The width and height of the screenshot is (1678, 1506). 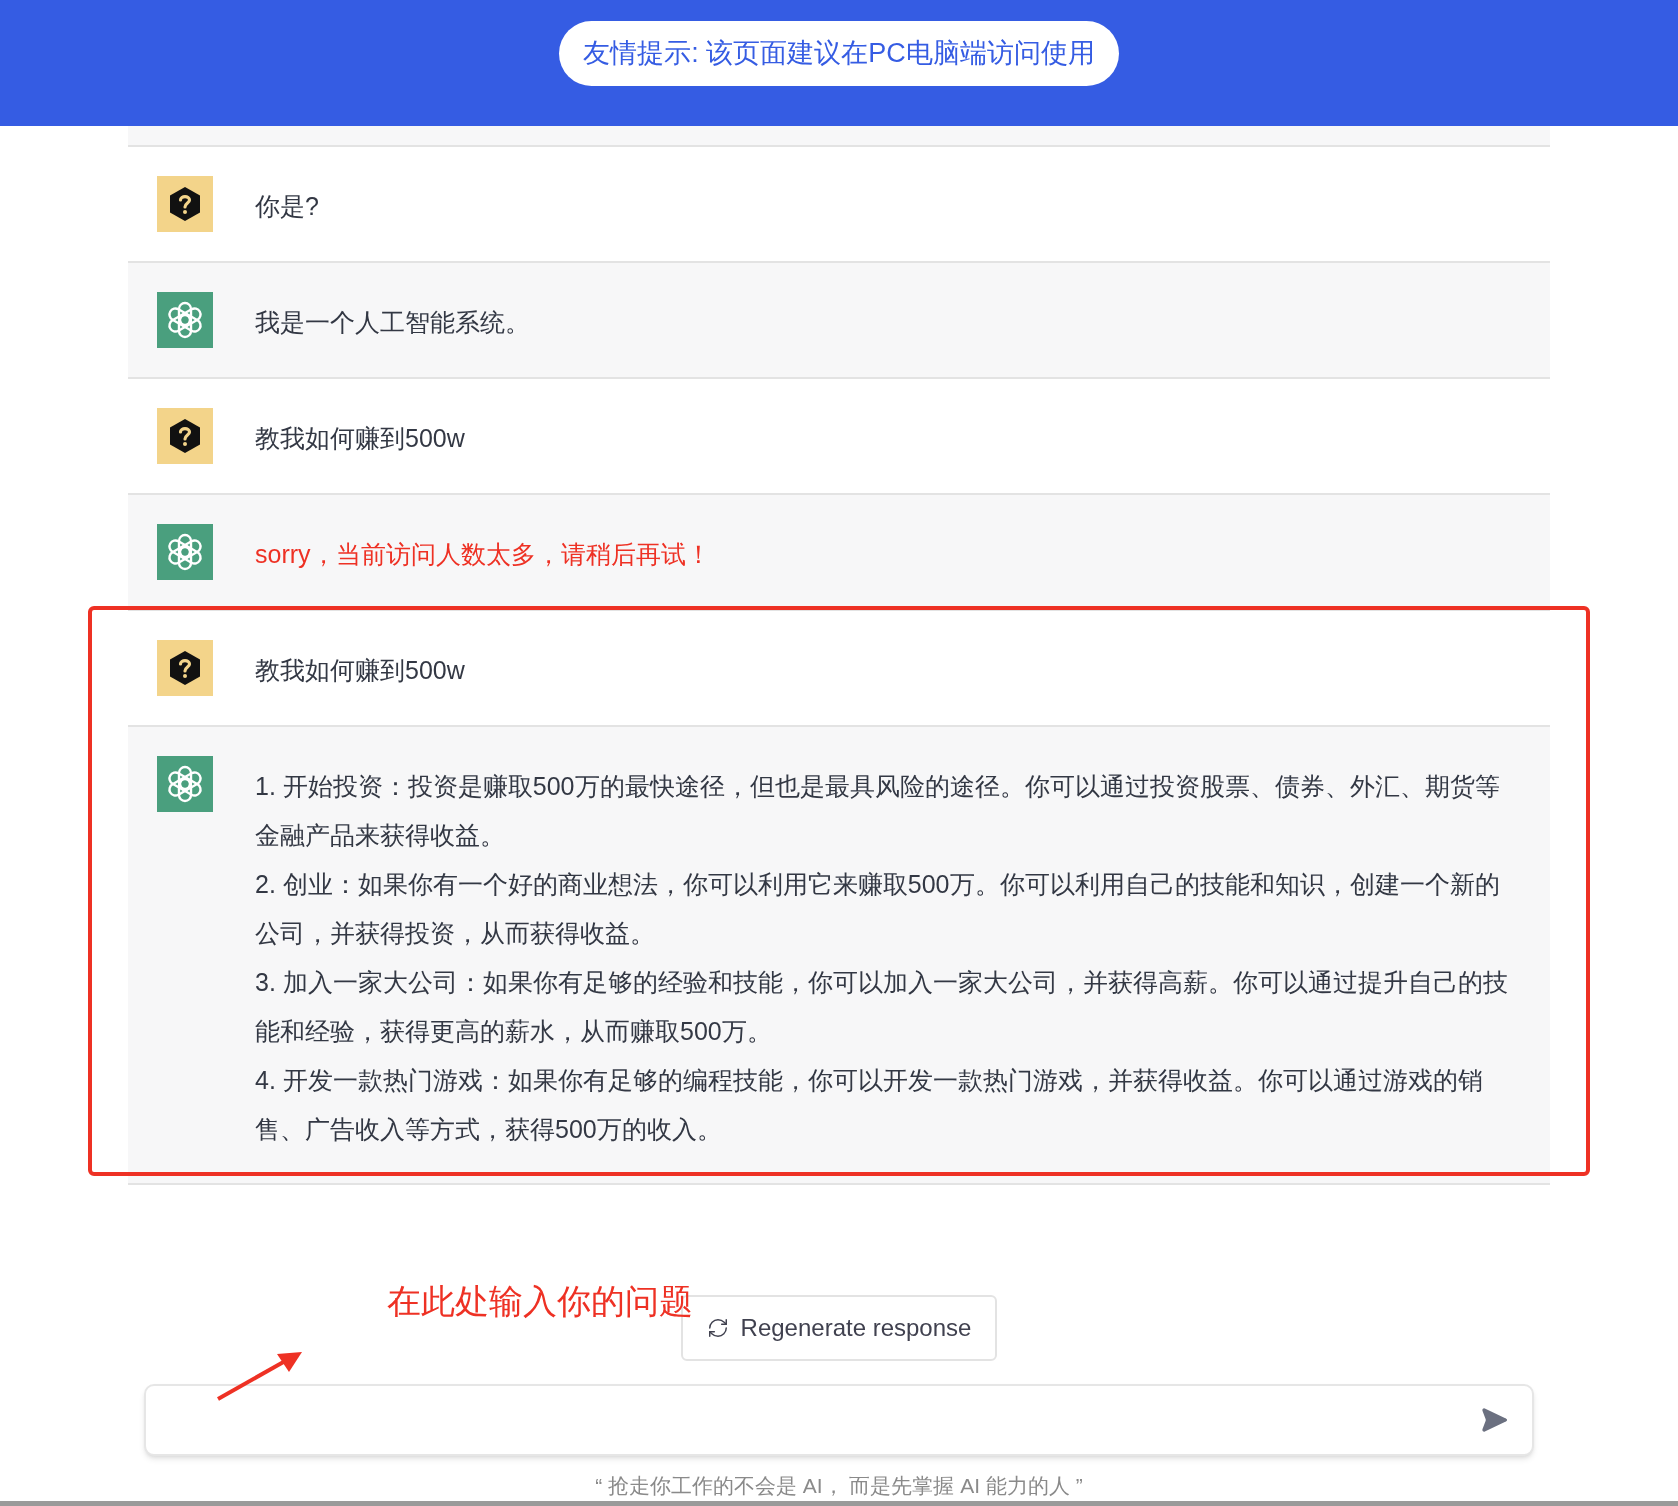 I want to click on send-icon, so click(x=1494, y=1420).